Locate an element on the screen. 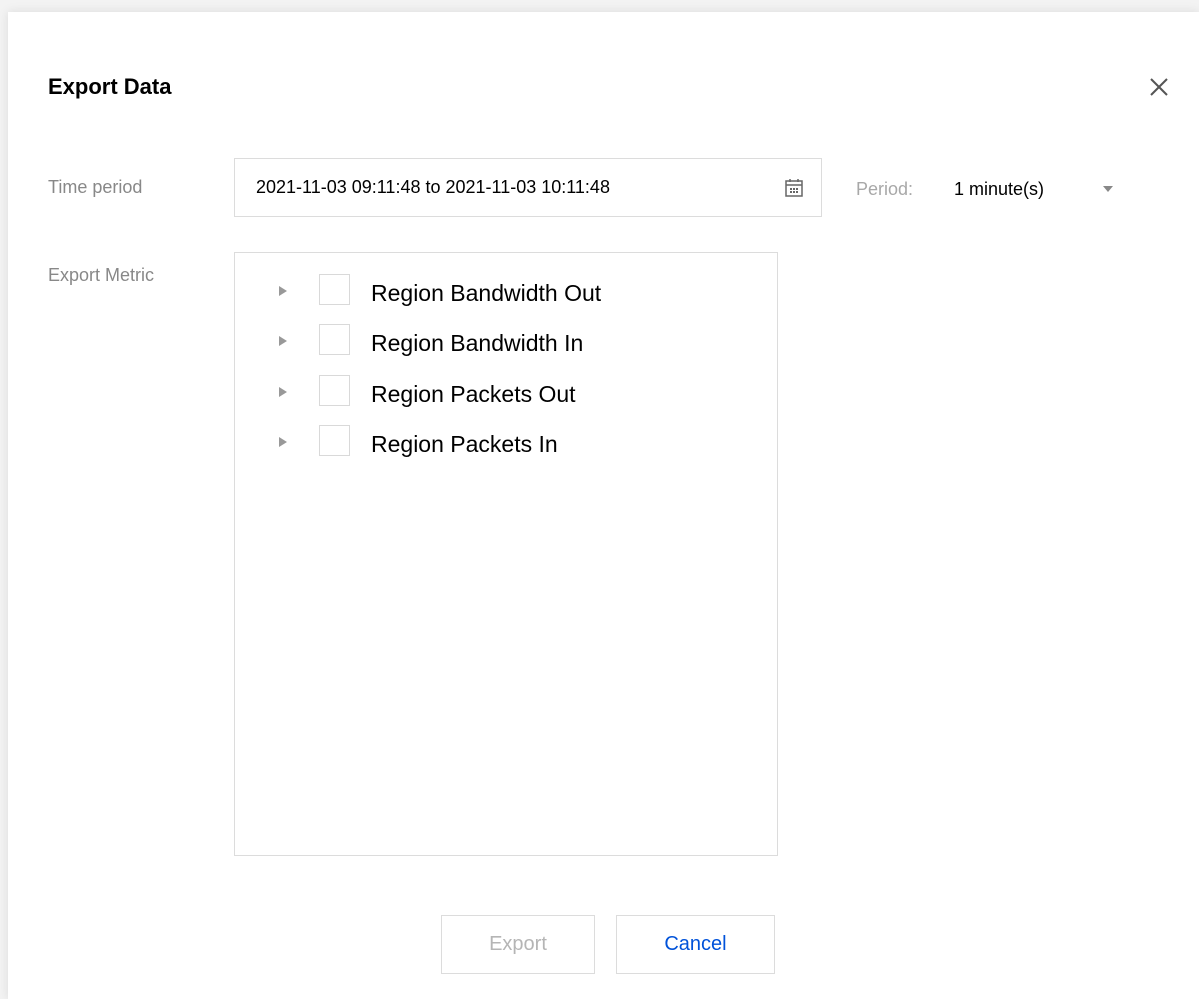 This screenshot has height=999, width=1199. export-metric-label: Export Metric is located at coordinates (101, 275).